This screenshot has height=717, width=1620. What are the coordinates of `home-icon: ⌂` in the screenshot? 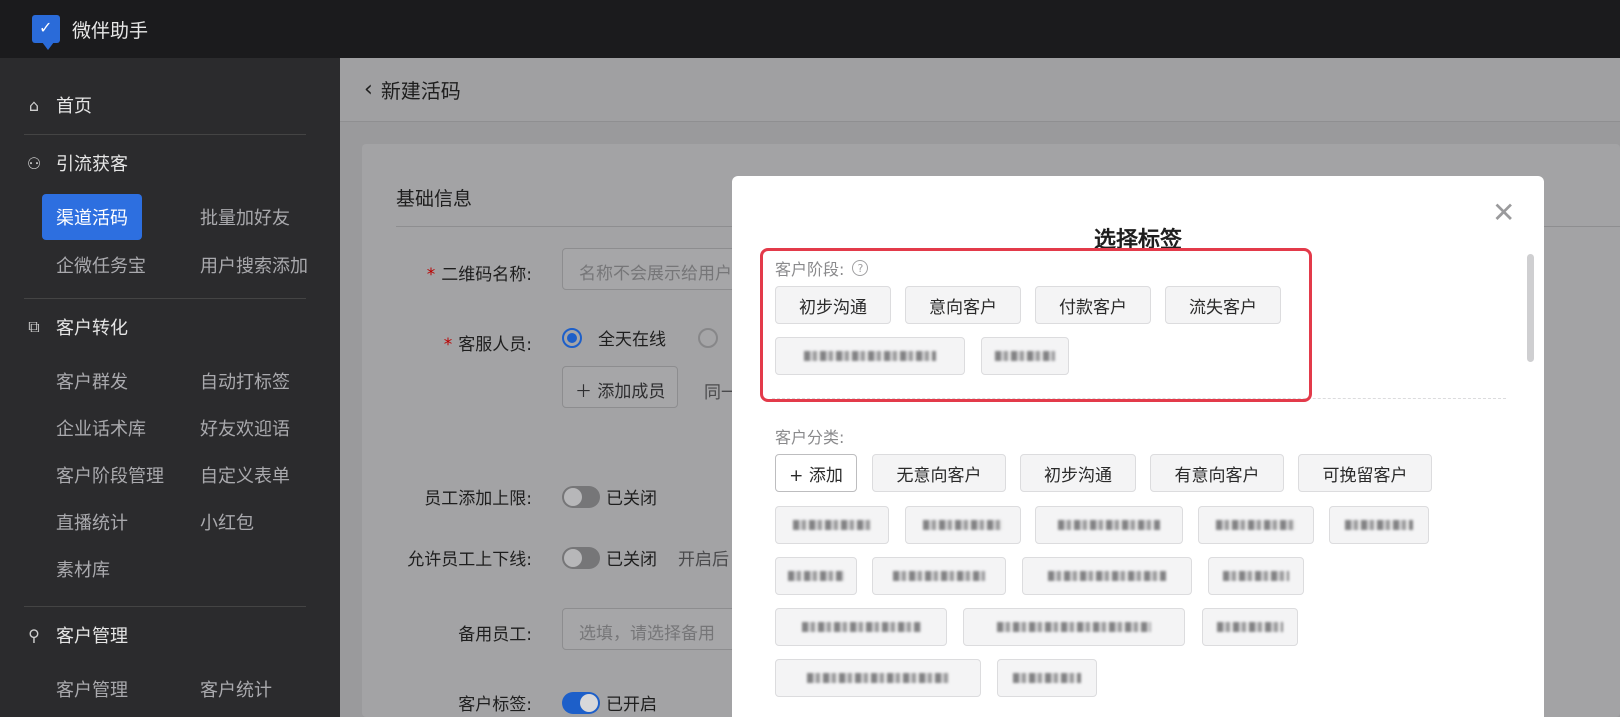 It's located at (34, 105).